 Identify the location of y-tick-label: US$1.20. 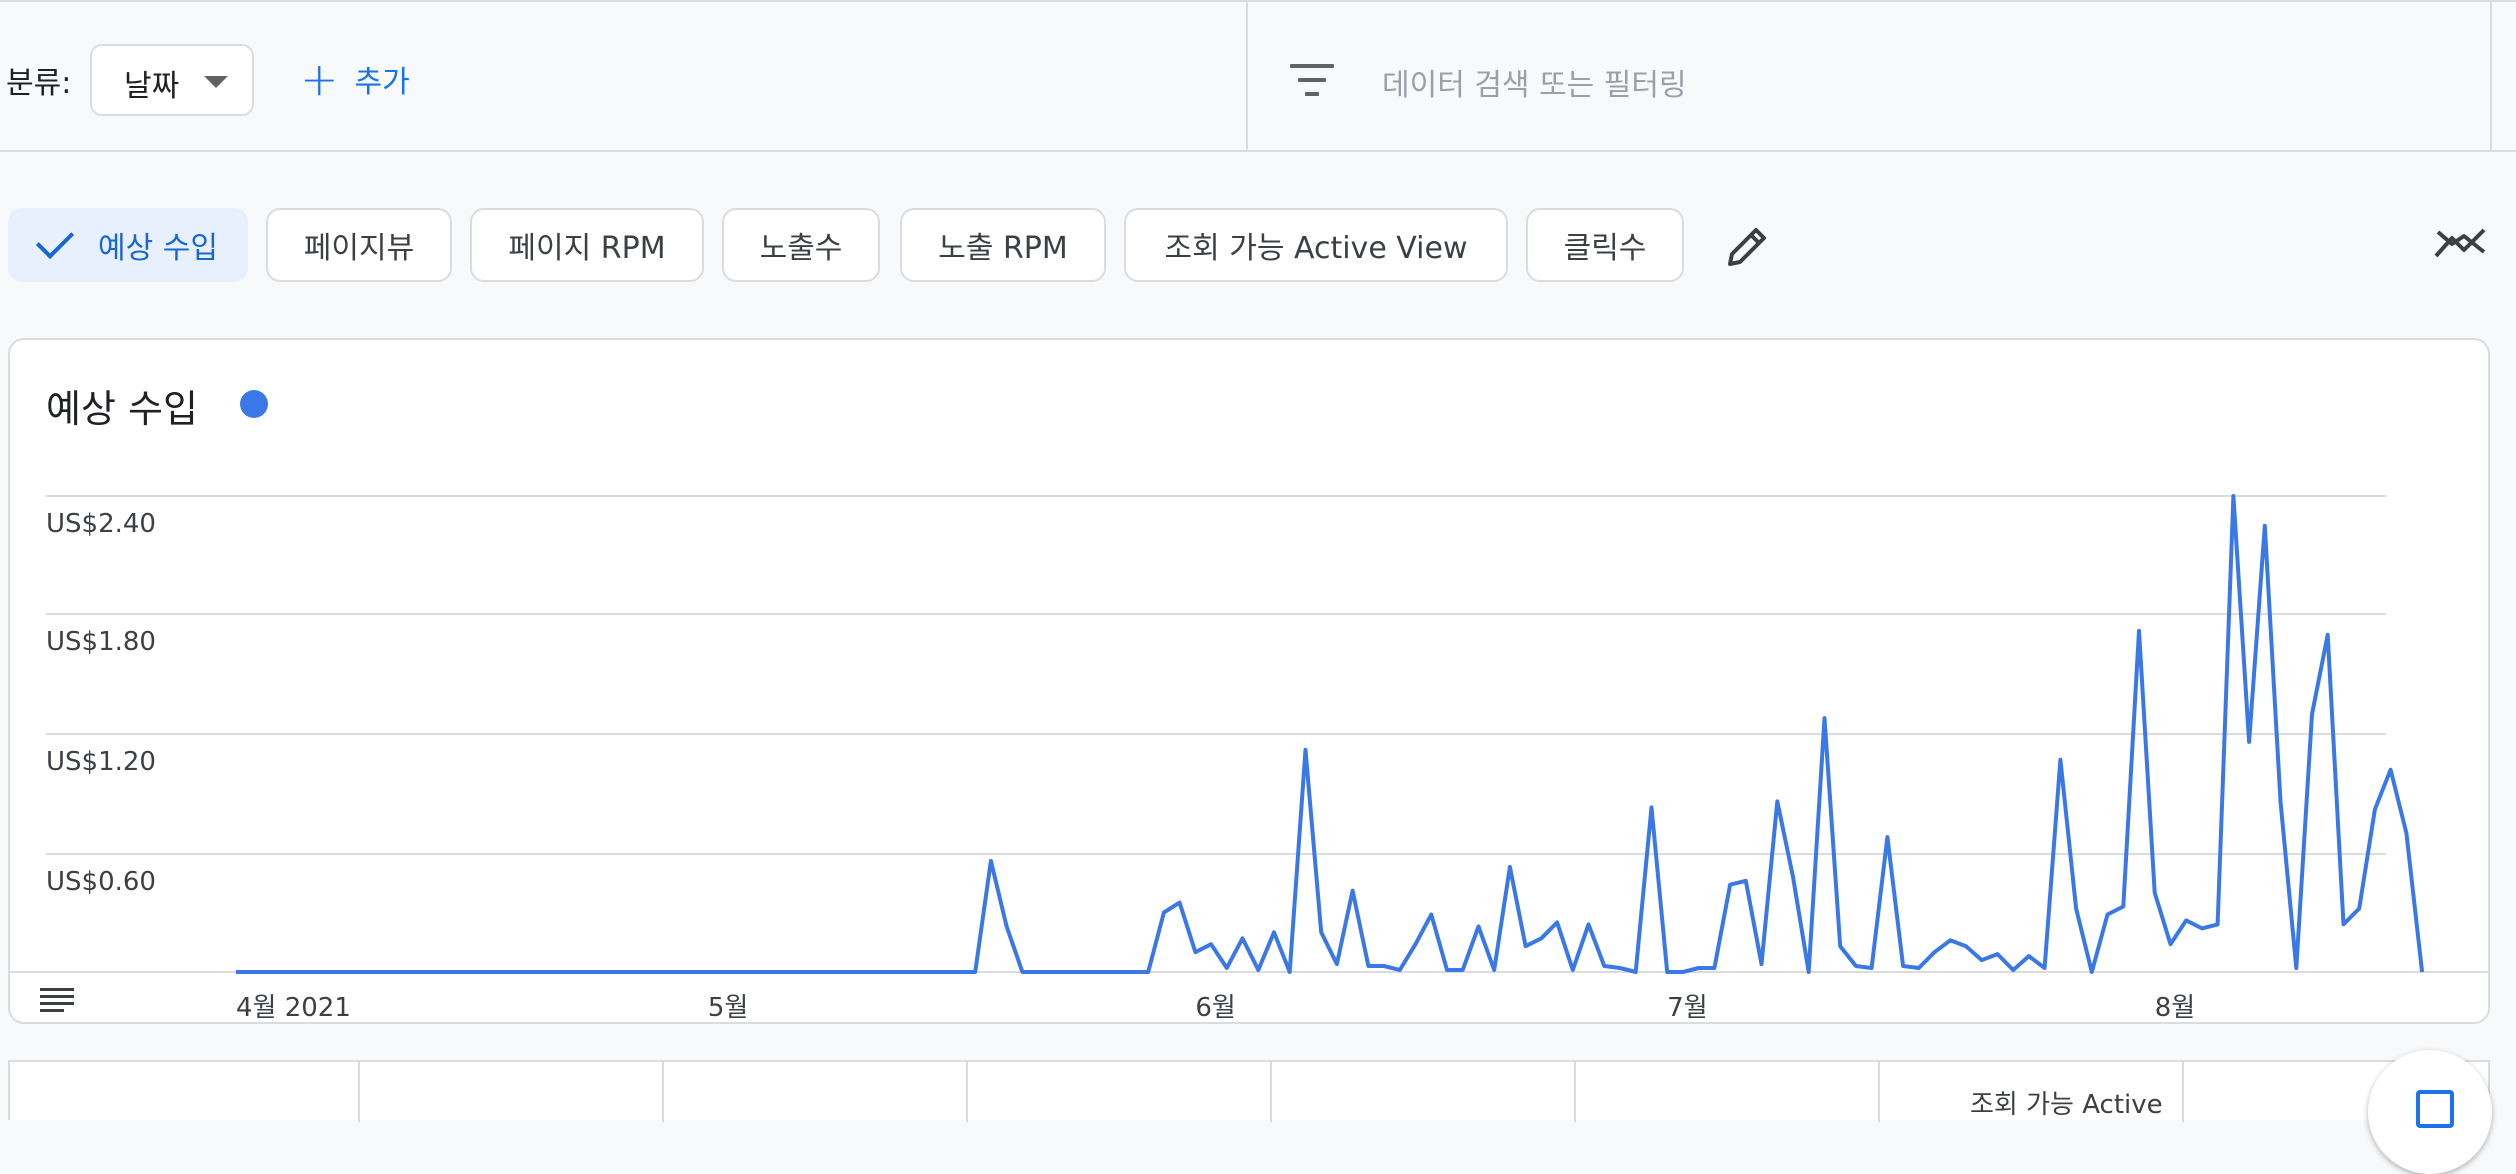
(101, 762).